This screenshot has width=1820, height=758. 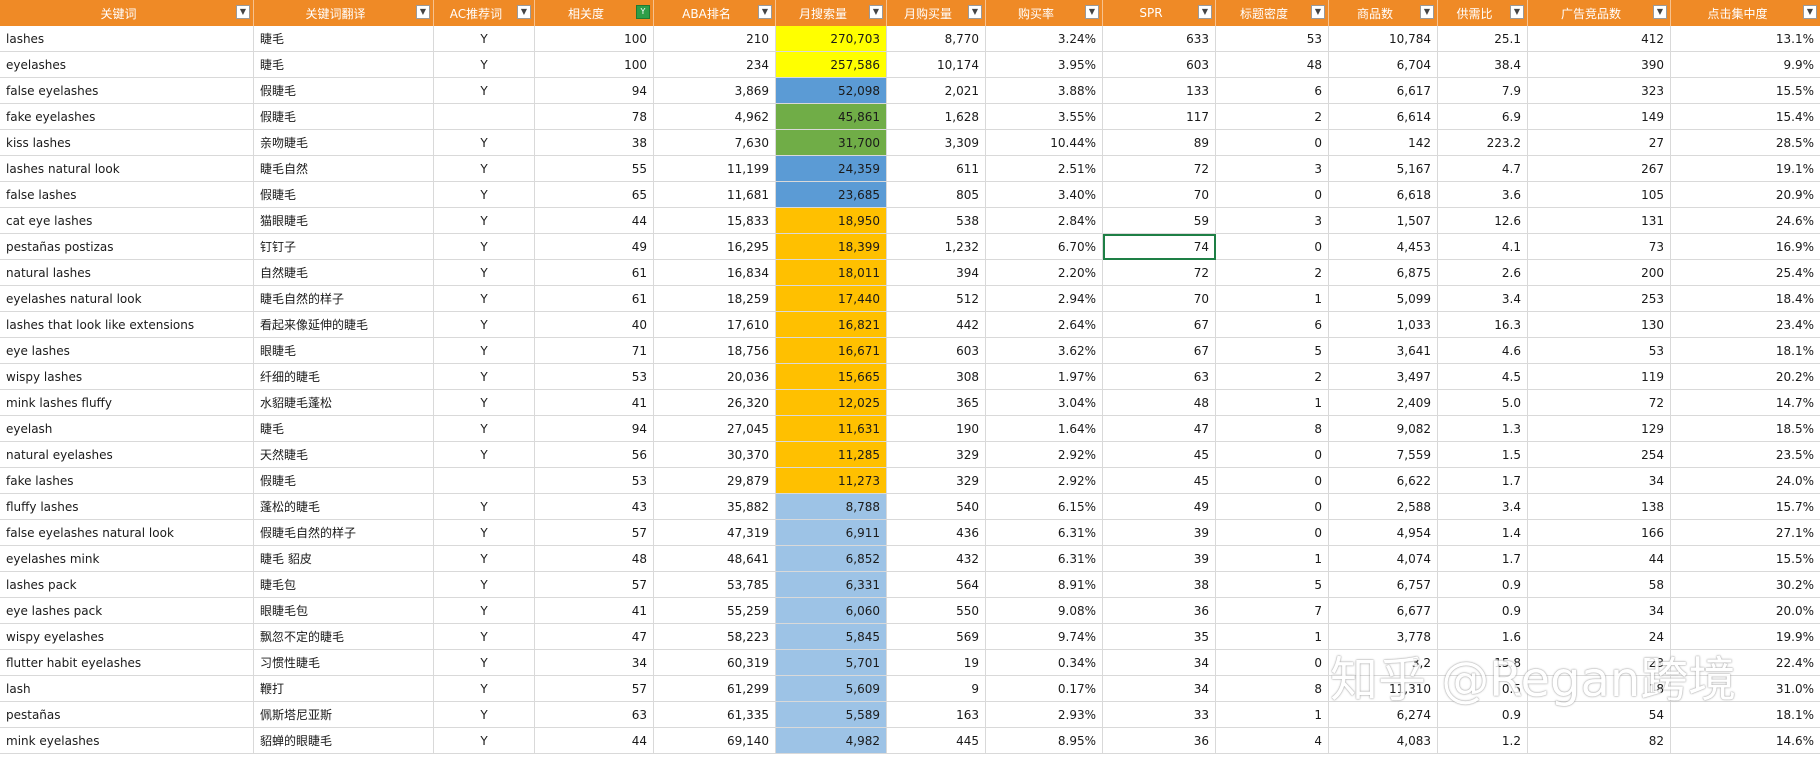 I want to click on cell-keyword-translation: 亲吻睫毛, so click(x=344, y=143).